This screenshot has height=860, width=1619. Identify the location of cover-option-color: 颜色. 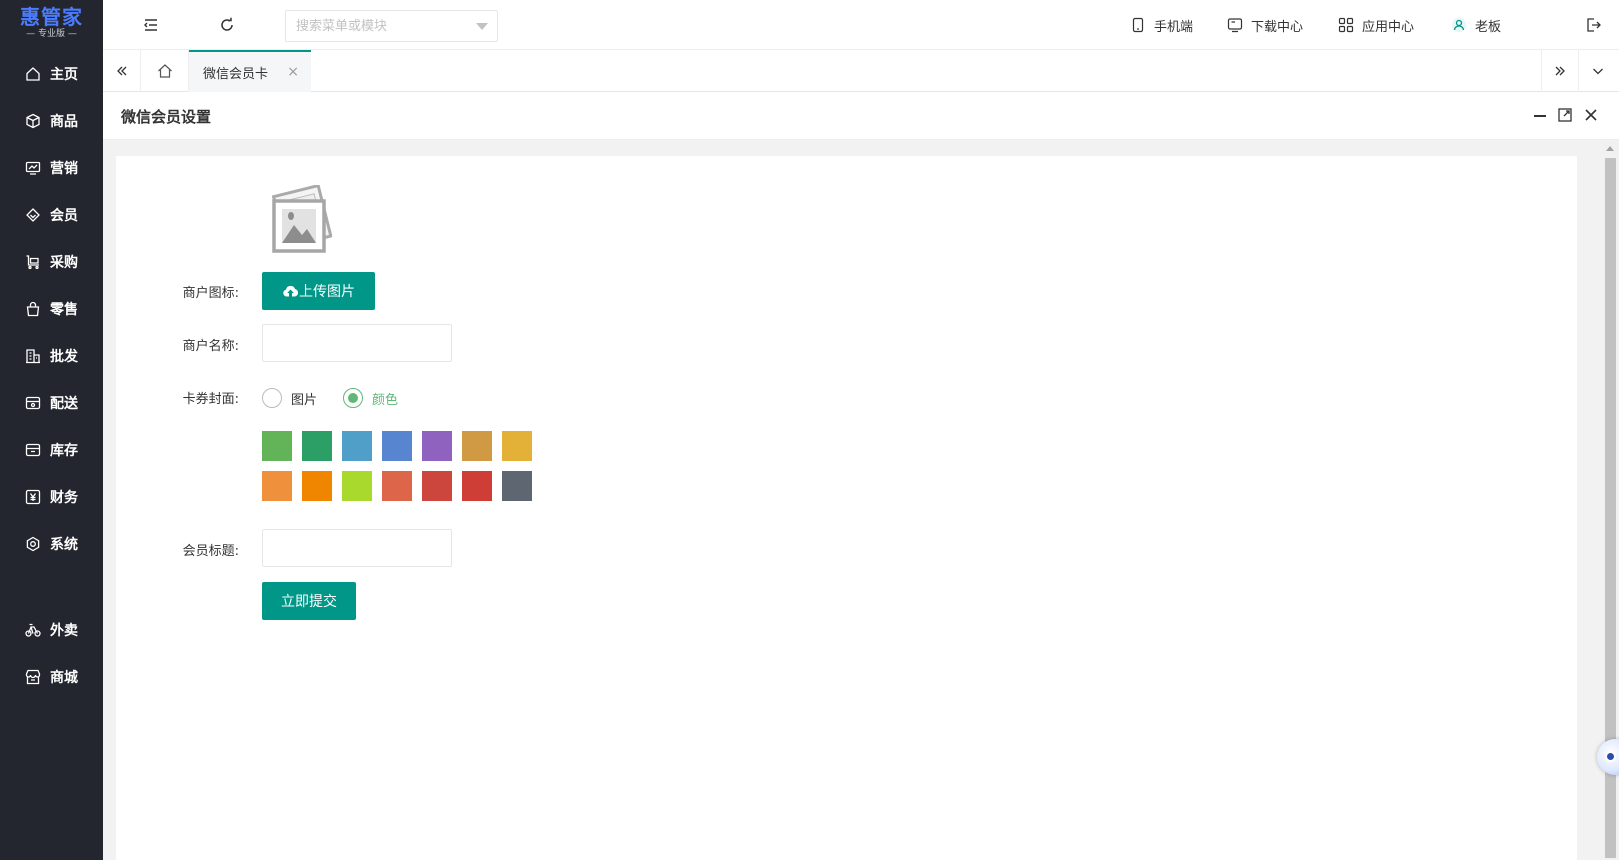
(370, 398).